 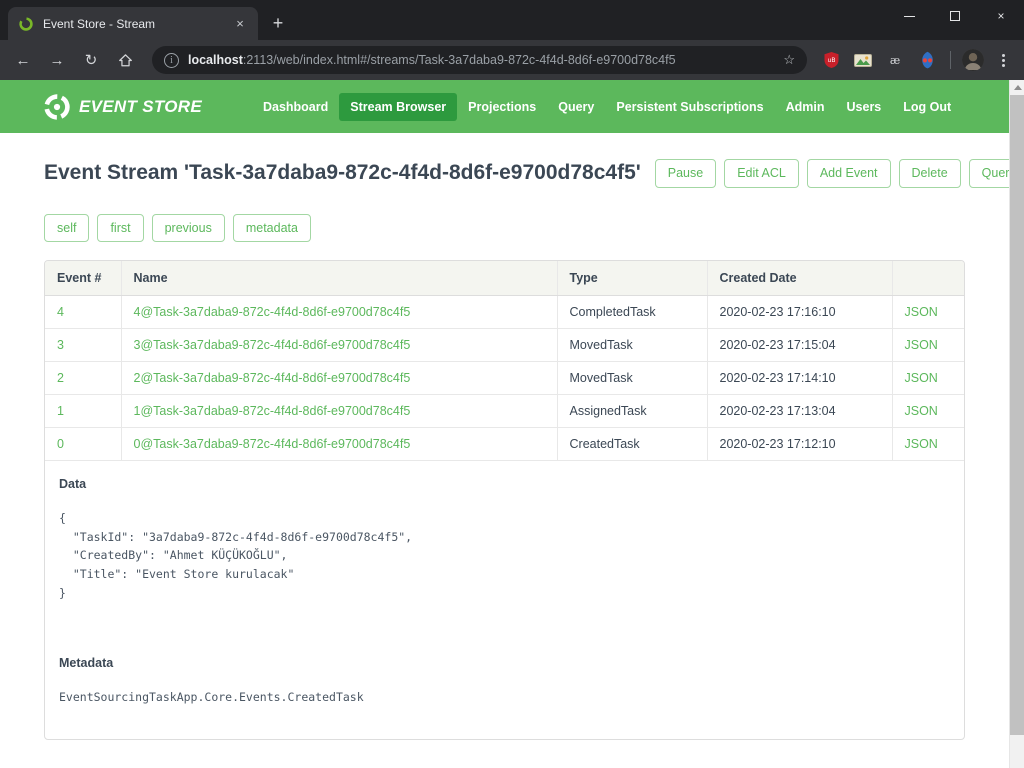 What do you see at coordinates (799, 345) in the screenshot?
I see `cell-created-date: 2020-02-23 17:15:04` at bounding box center [799, 345].